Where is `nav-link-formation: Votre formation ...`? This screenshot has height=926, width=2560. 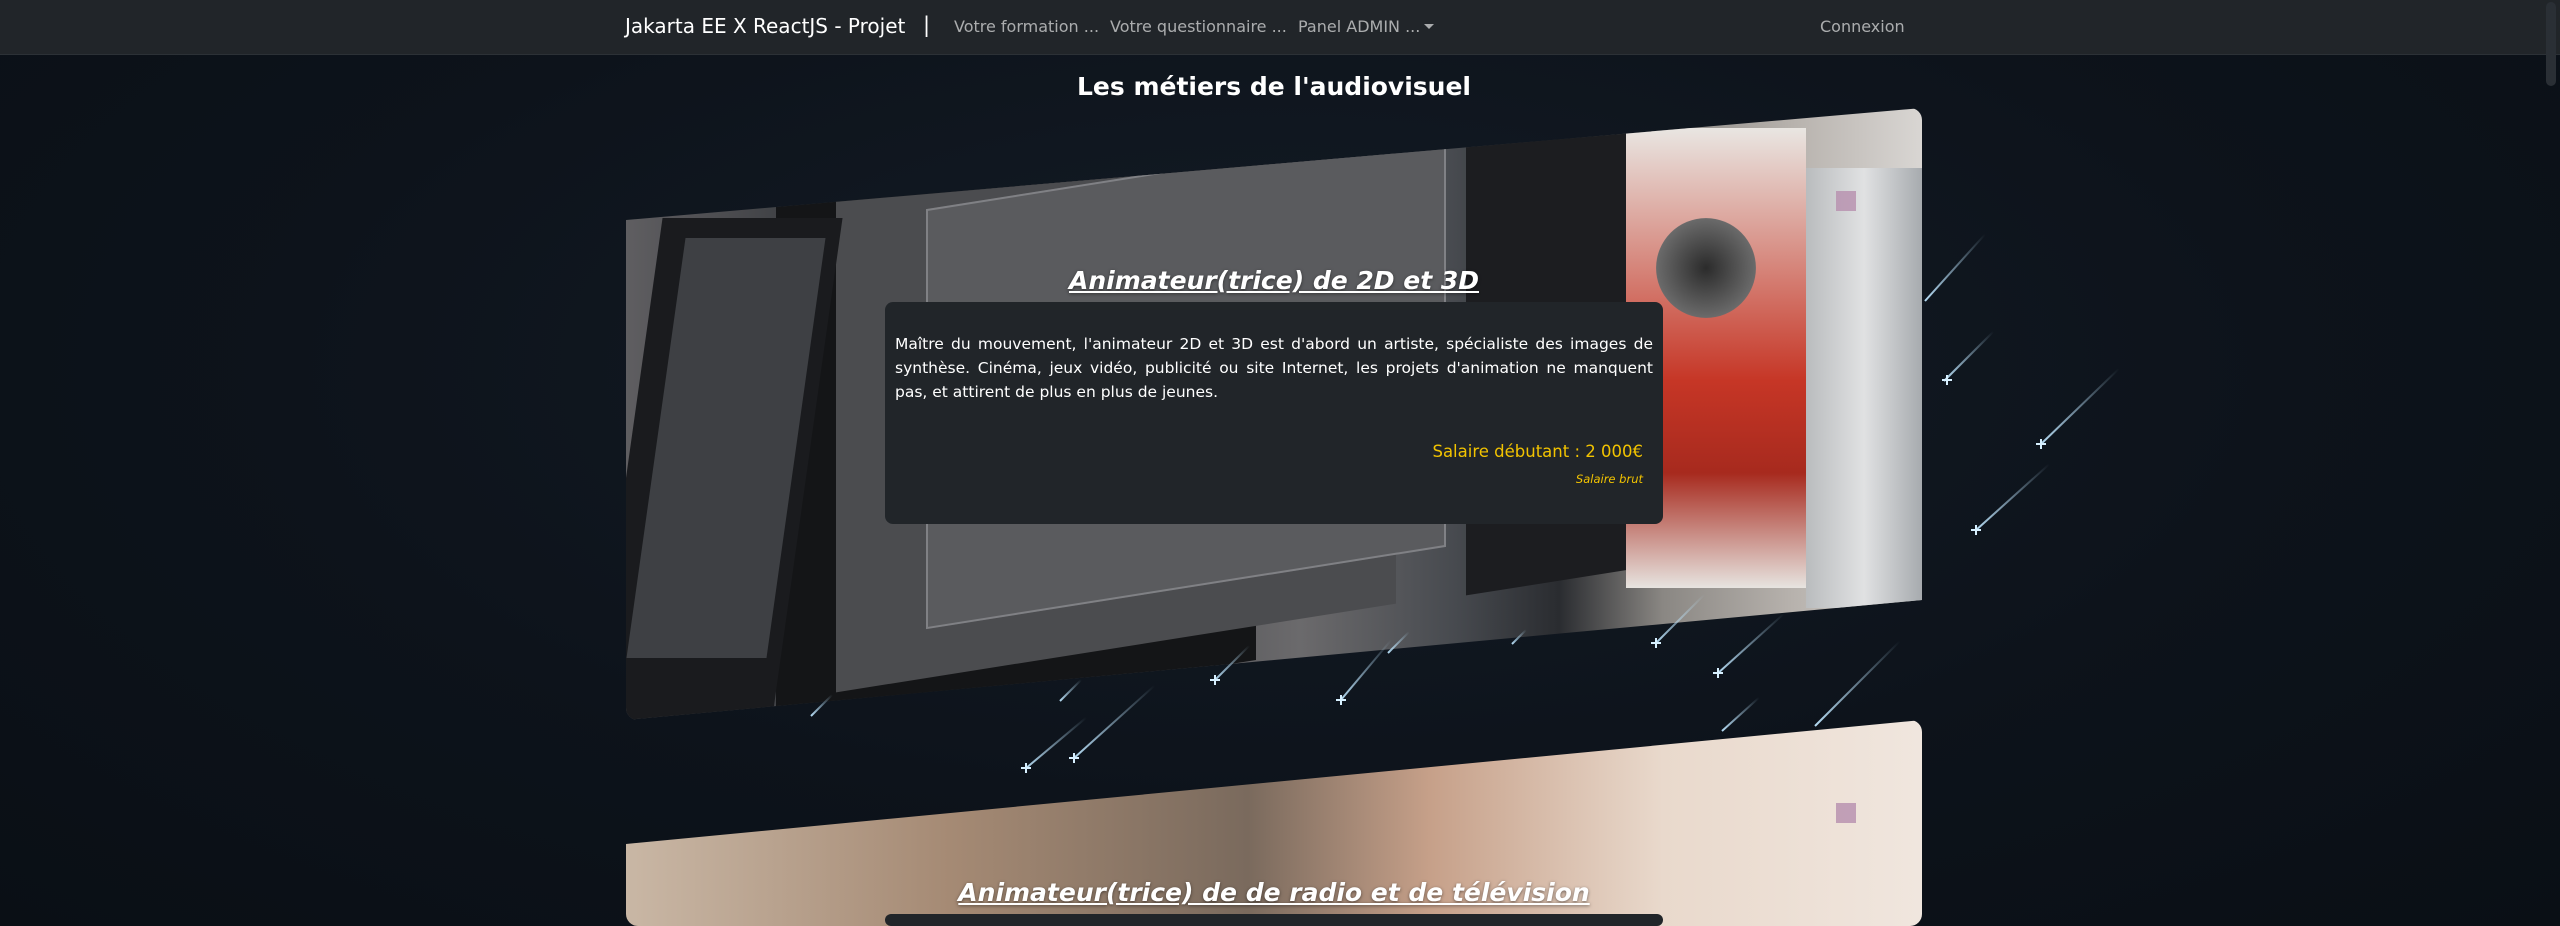 nav-link-formation: Votre formation ... is located at coordinates (1026, 26).